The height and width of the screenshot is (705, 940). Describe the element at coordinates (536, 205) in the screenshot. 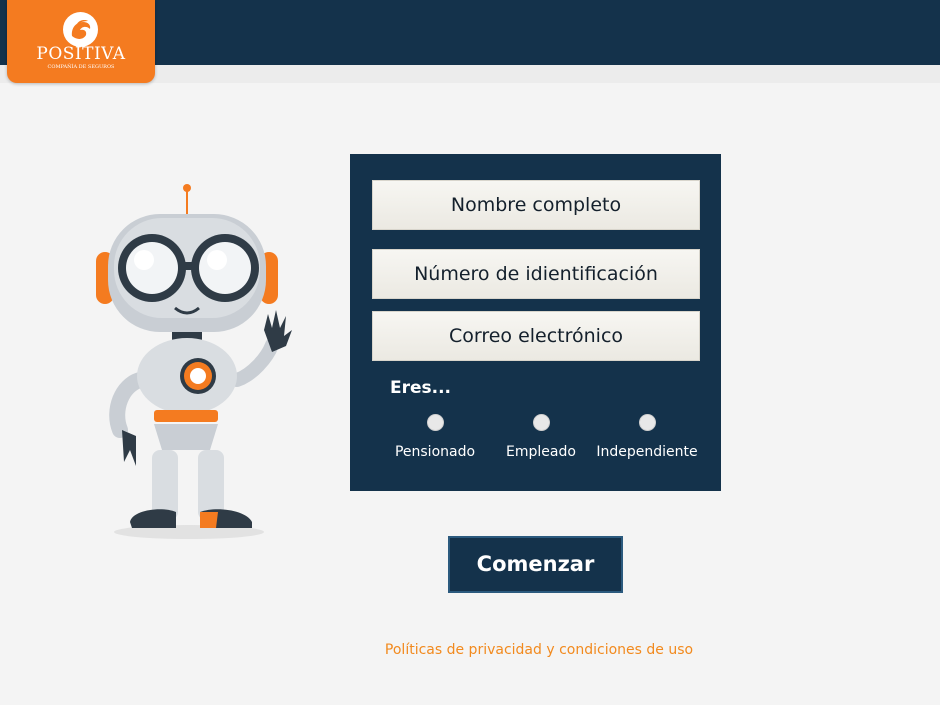

I see `full-name-field: Nombre completo` at that location.